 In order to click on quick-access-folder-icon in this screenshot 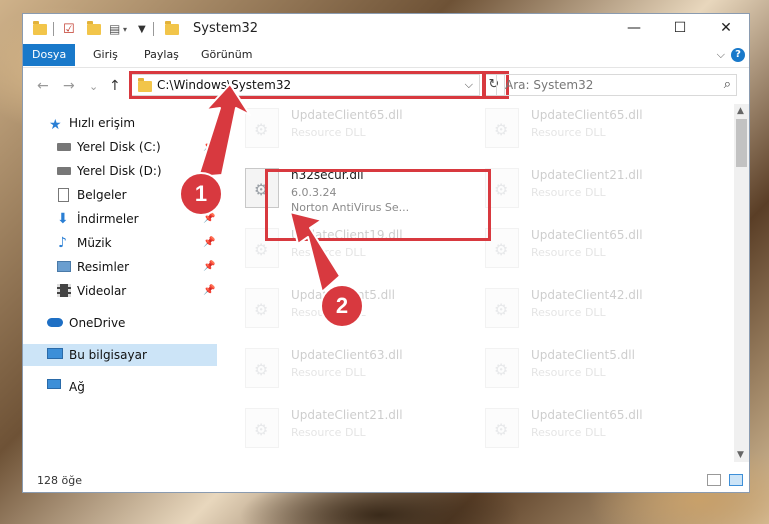, I will do `click(40, 29)`.